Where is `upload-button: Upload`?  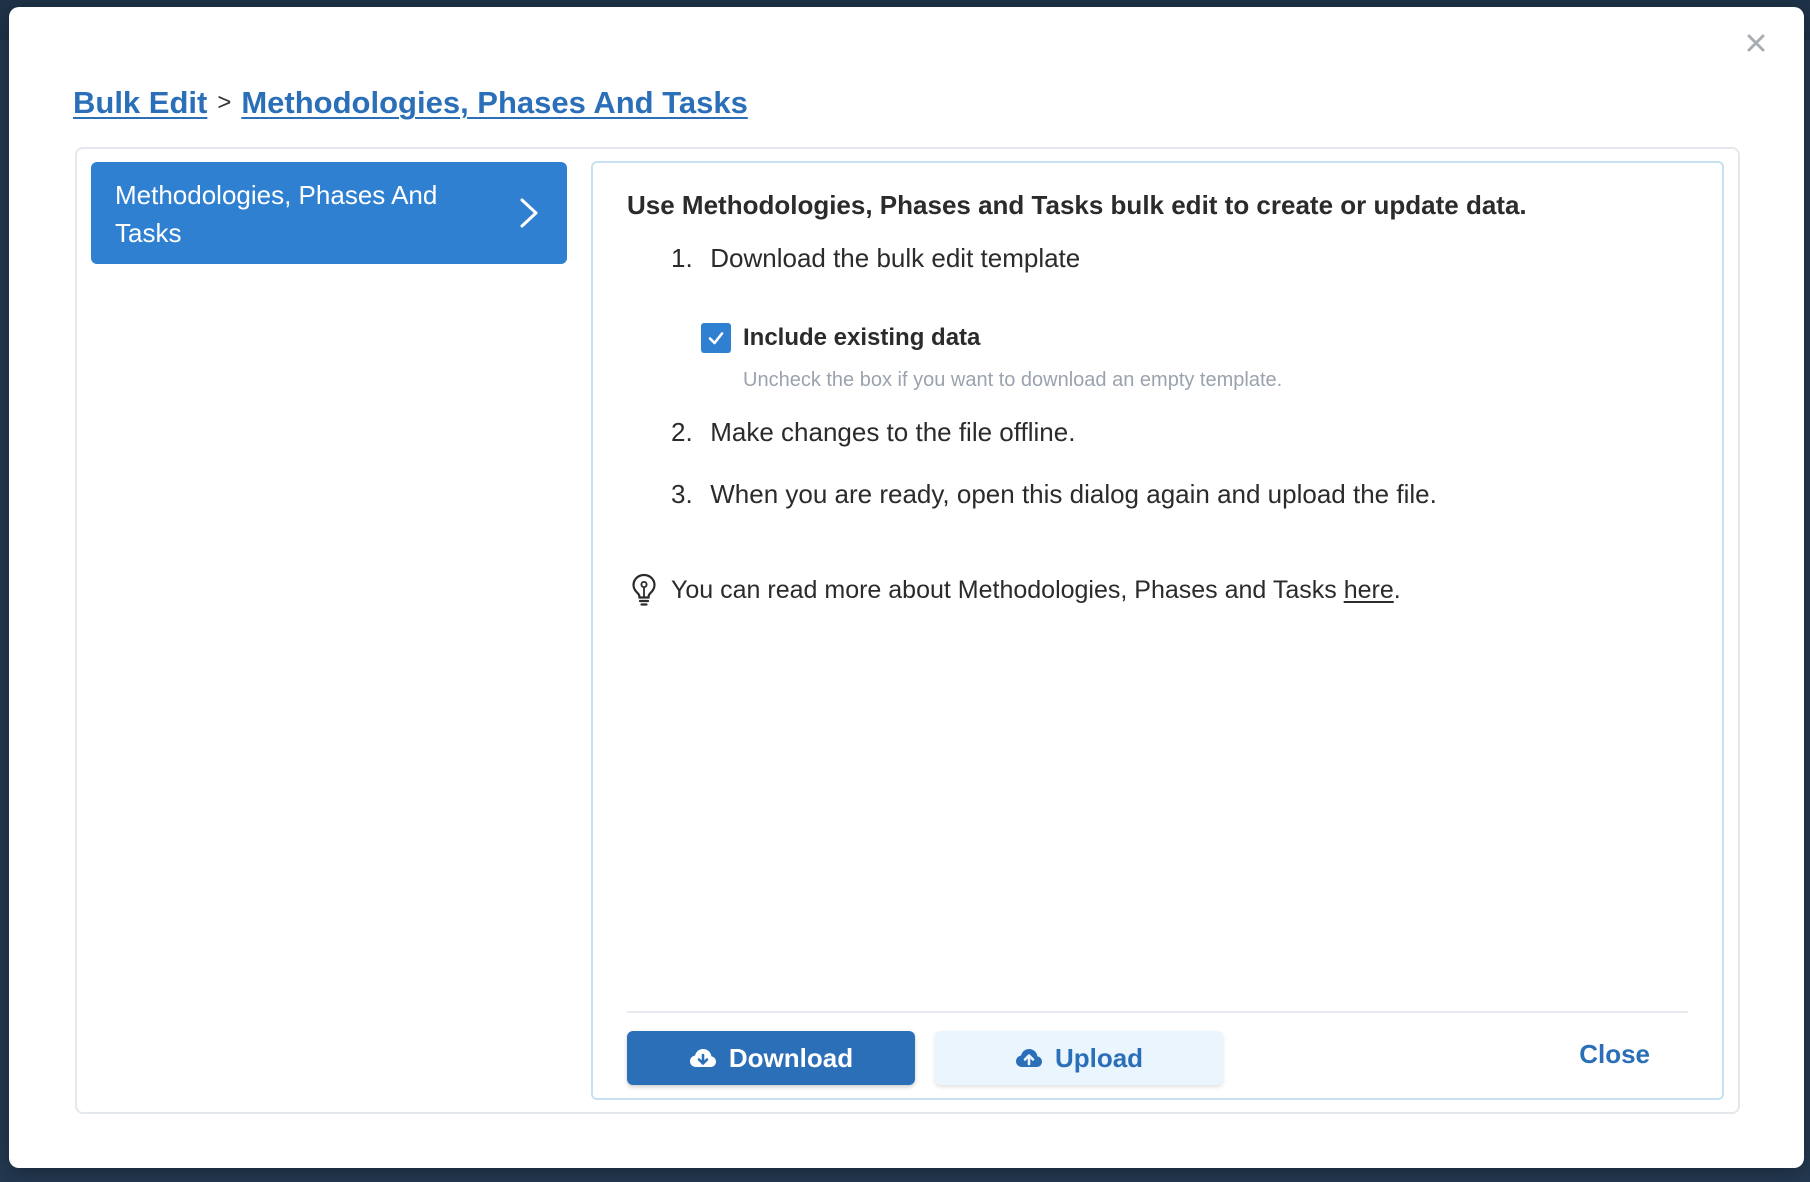
upload-button: Upload is located at coordinates (1079, 1058).